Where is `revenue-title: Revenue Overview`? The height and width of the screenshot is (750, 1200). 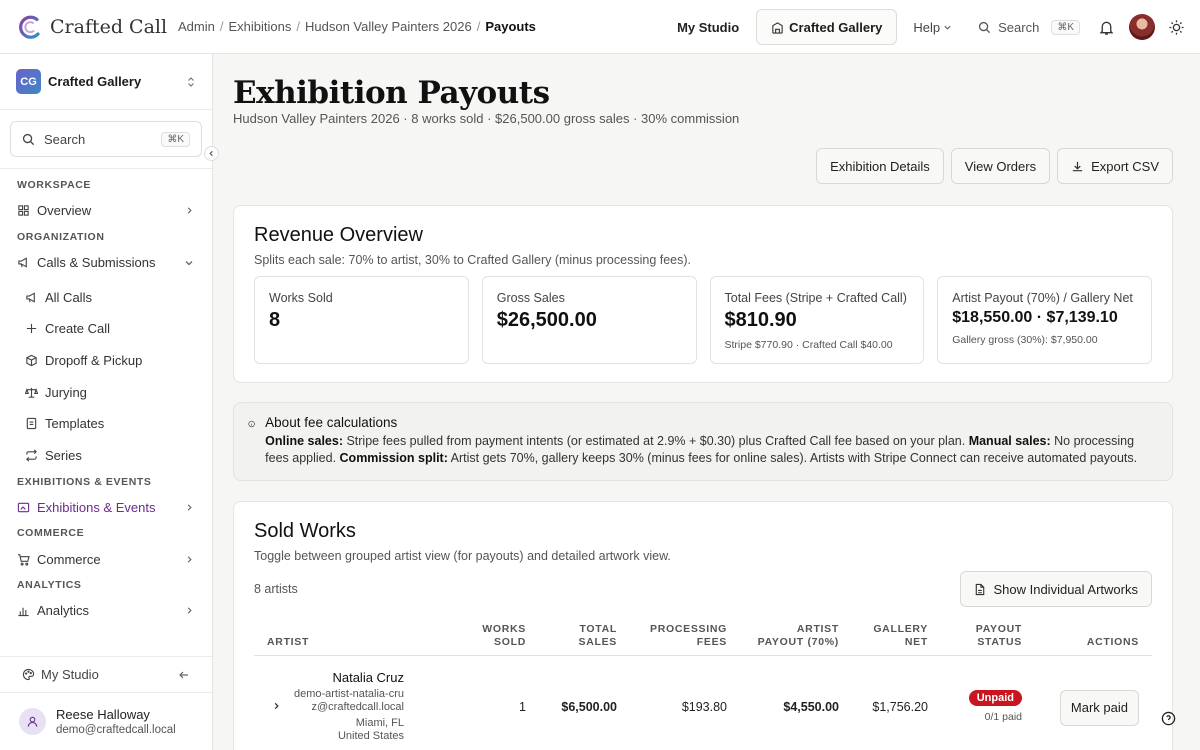 revenue-title: Revenue Overview is located at coordinates (338, 235).